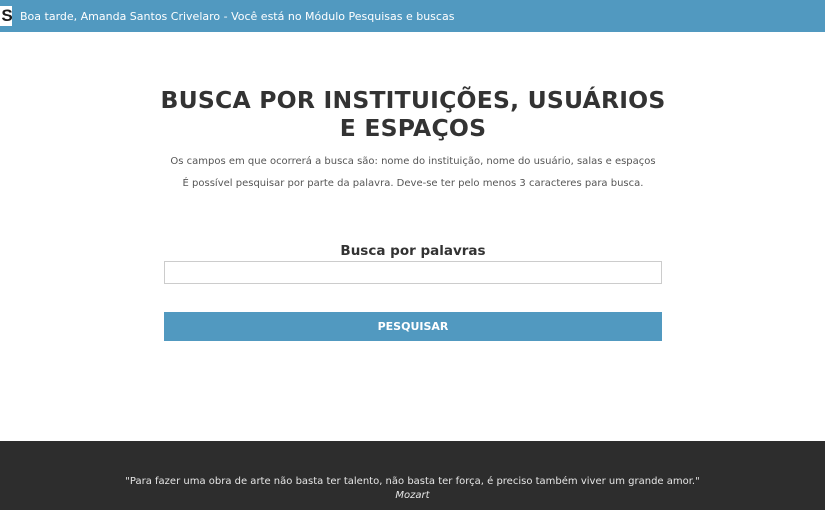  I want to click on logo-letter: S, so click(6, 15).